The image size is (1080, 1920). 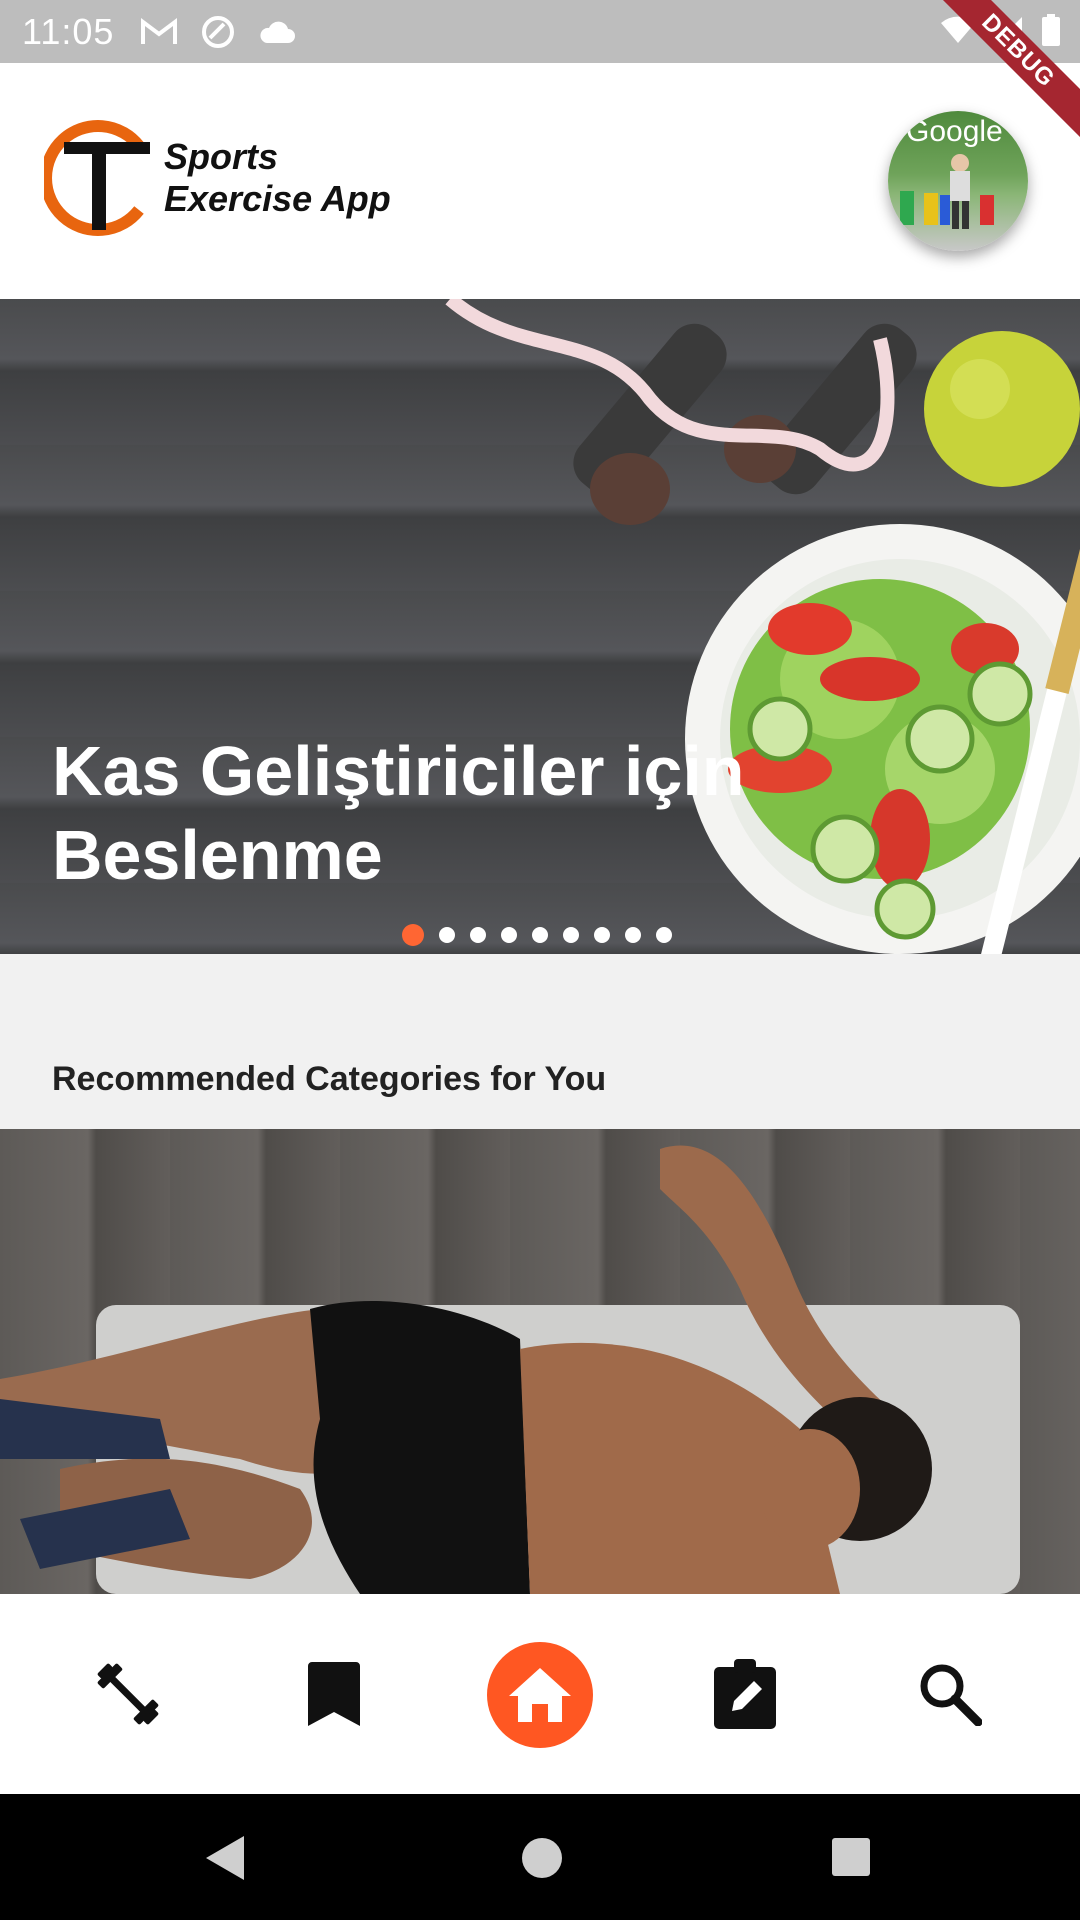 What do you see at coordinates (1051, 30) in the screenshot?
I see `battery-icon` at bounding box center [1051, 30].